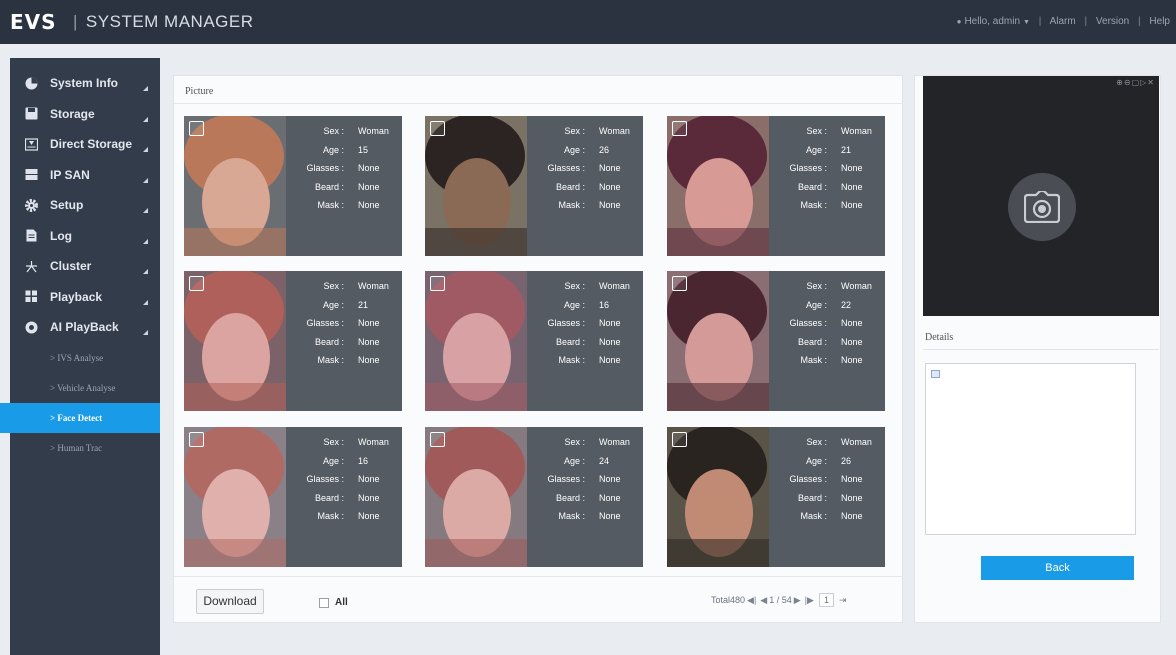 Image resolution: width=1176 pixels, height=655 pixels. Describe the element at coordinates (324, 602) in the screenshot. I see `select-all-checkbox` at that location.